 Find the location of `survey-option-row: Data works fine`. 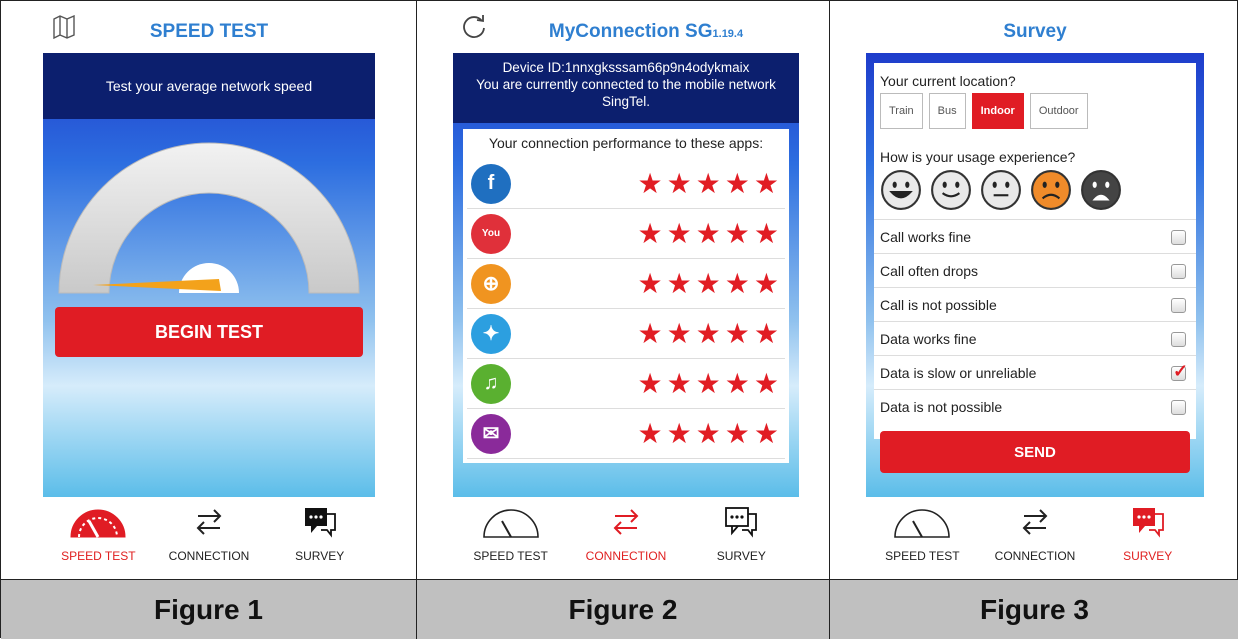

survey-option-row: Data works fine is located at coordinates (1035, 338).